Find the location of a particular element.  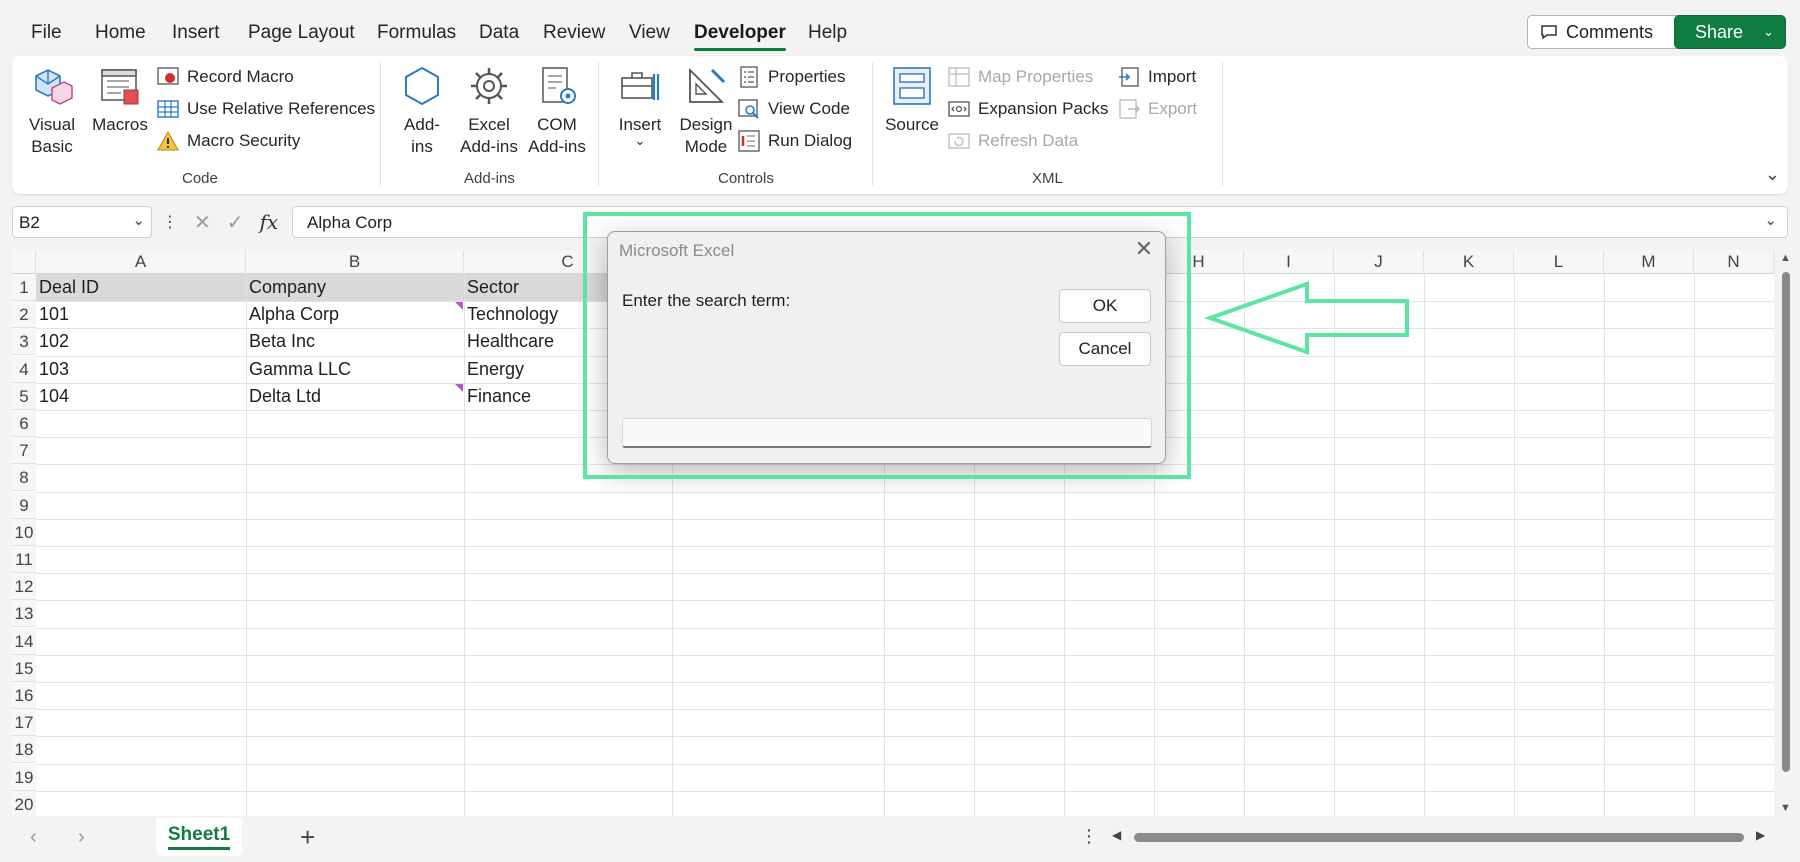

record-macro-button: Record Macro is located at coordinates (225, 77).